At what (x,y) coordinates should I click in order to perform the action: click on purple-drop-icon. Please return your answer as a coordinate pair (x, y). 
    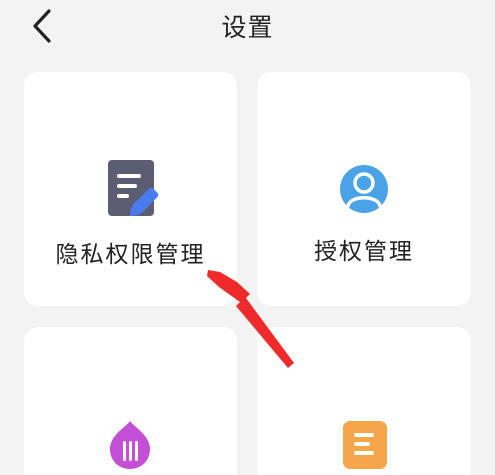
    Looking at the image, I should click on (130, 445).